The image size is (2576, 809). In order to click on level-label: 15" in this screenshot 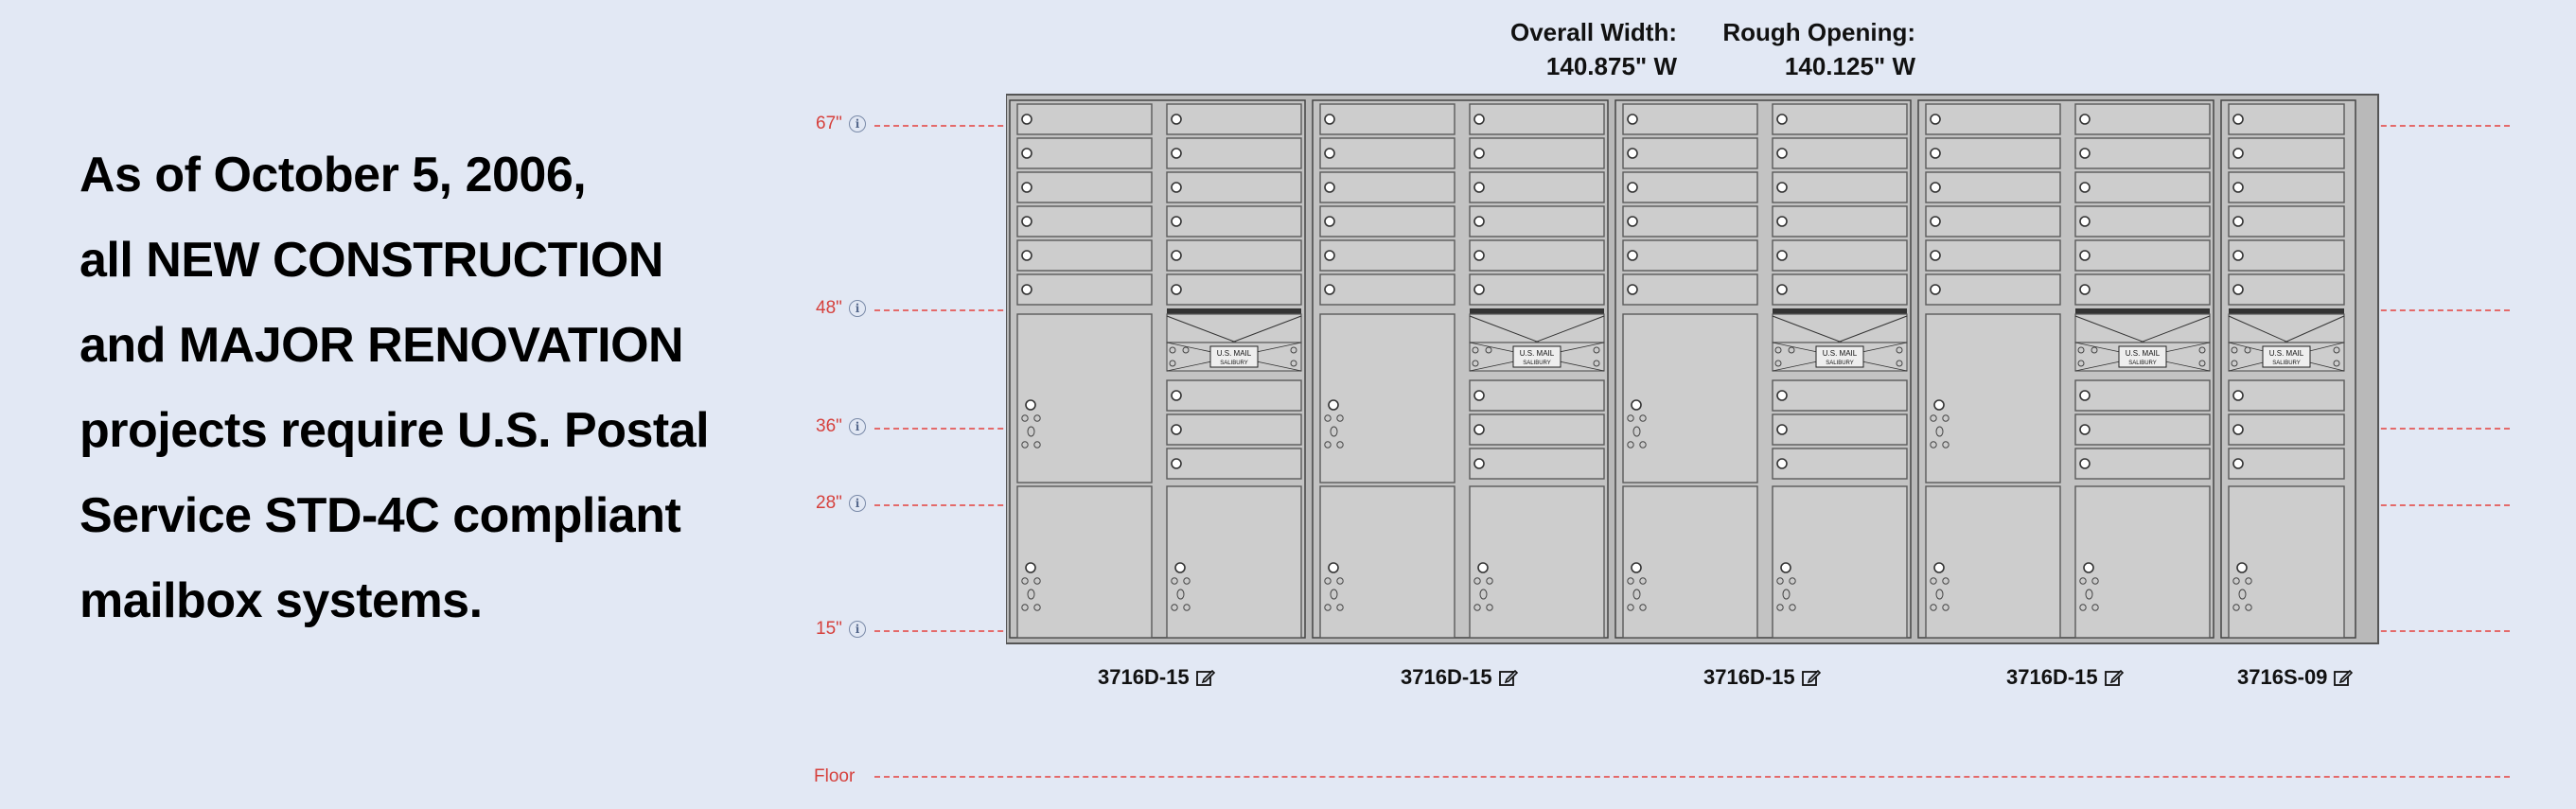, I will do `click(829, 629)`.